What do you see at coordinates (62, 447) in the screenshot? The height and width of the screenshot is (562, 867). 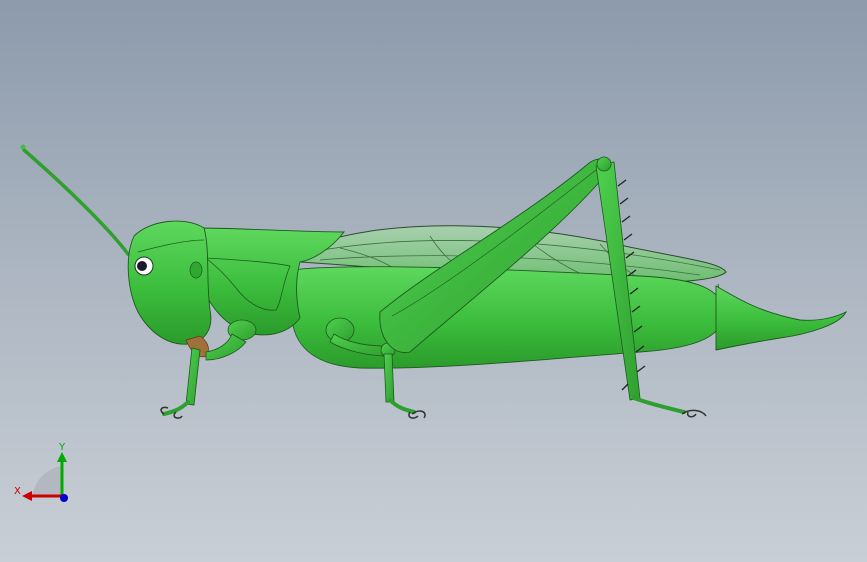 I see `triad-y-label: Y` at bounding box center [62, 447].